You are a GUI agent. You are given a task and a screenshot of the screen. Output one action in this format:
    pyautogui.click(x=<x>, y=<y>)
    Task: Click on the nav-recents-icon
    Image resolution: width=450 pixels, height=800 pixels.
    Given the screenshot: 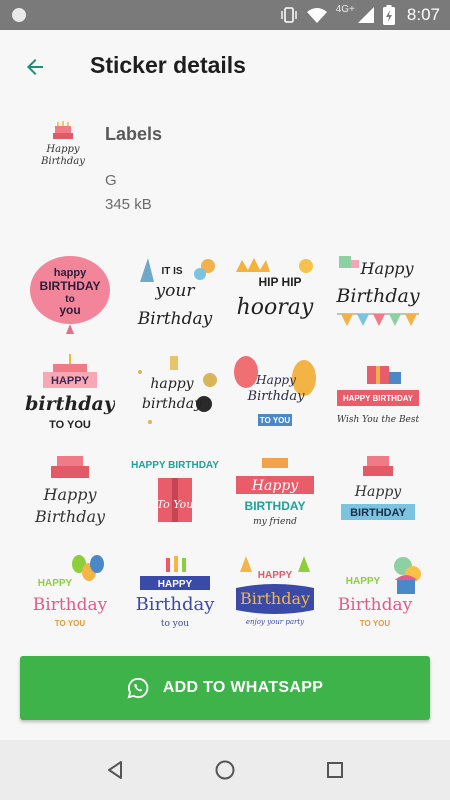 What is the action you would take?
    pyautogui.click(x=335, y=770)
    